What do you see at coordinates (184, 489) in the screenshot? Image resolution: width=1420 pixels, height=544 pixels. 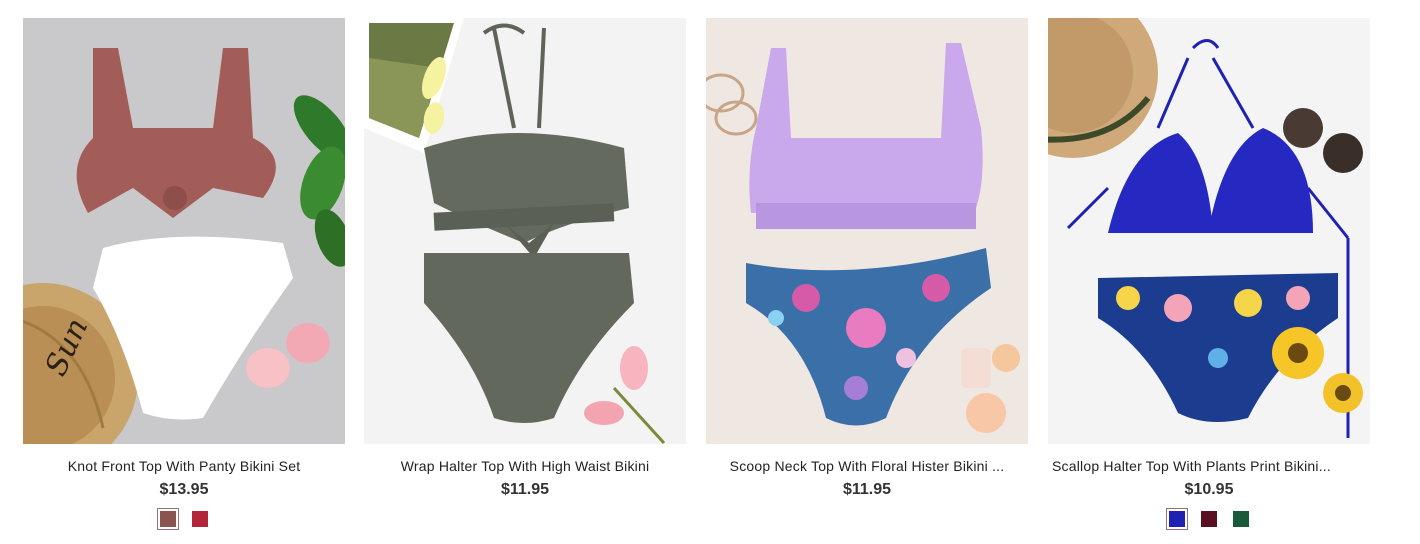 I see `product-price: $13.95` at bounding box center [184, 489].